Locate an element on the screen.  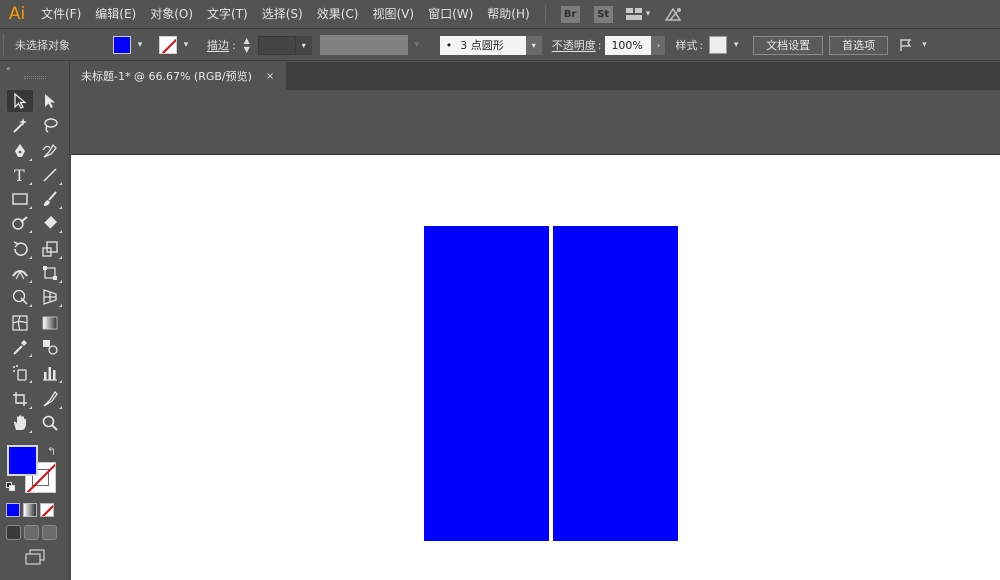
tools-grip is located at coordinates (34, 77).